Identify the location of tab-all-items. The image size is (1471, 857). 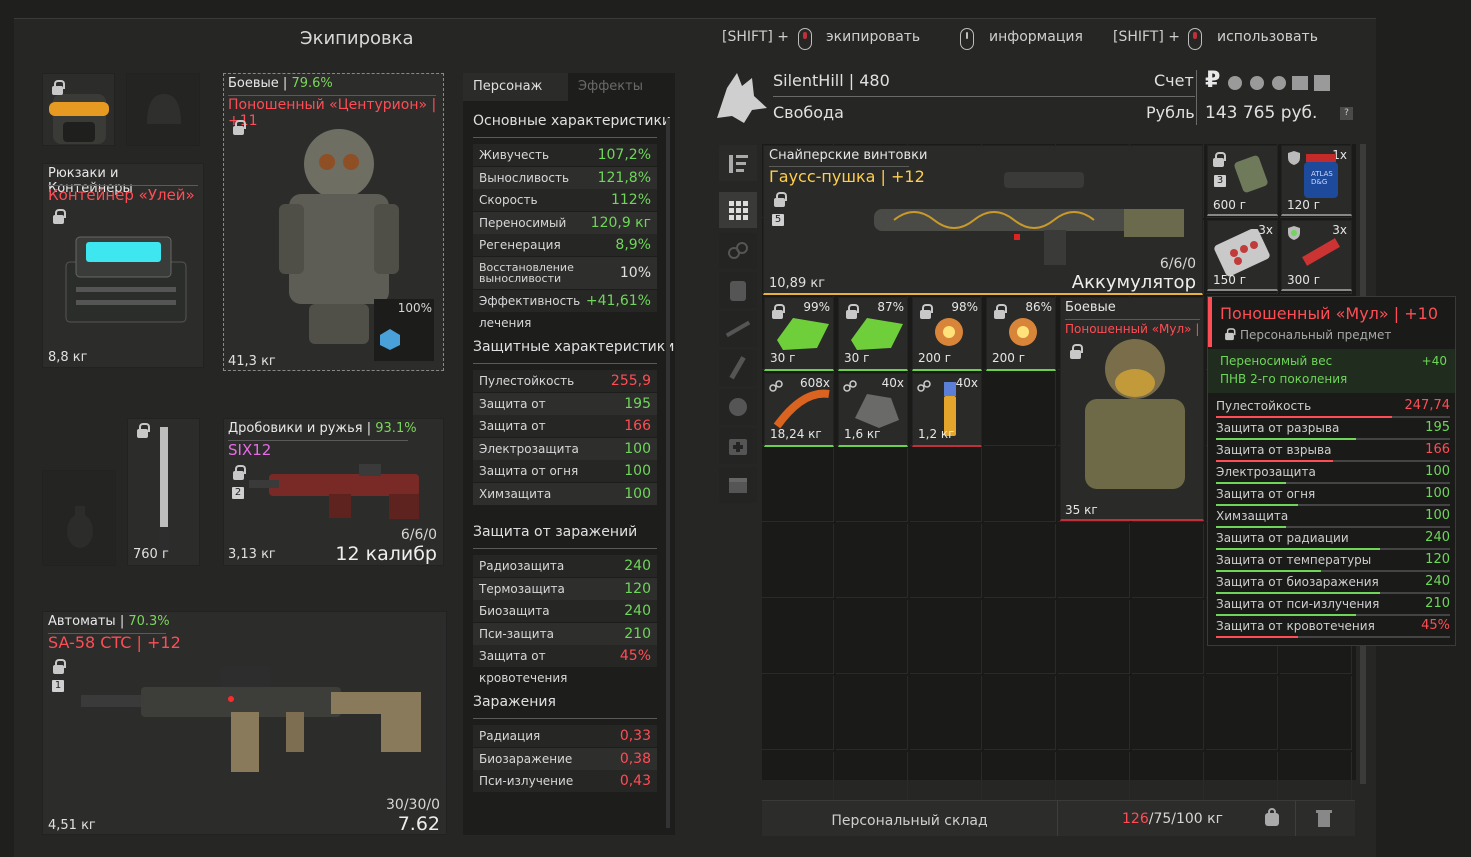
(738, 210).